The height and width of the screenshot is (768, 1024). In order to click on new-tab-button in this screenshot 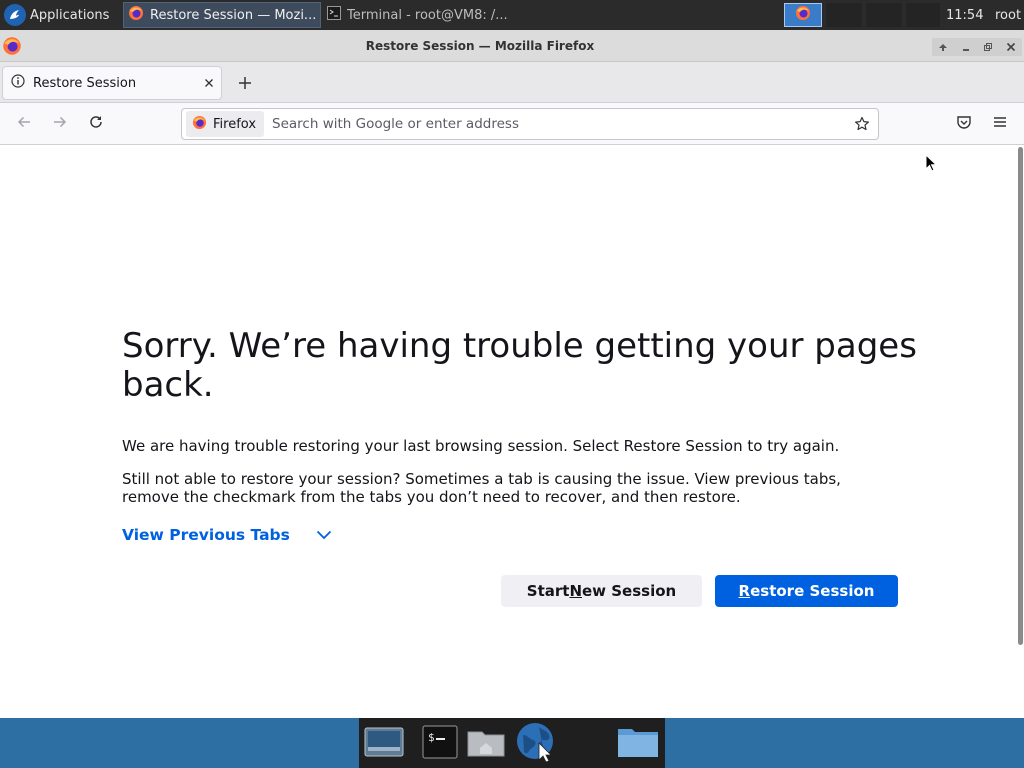, I will do `click(245, 83)`.